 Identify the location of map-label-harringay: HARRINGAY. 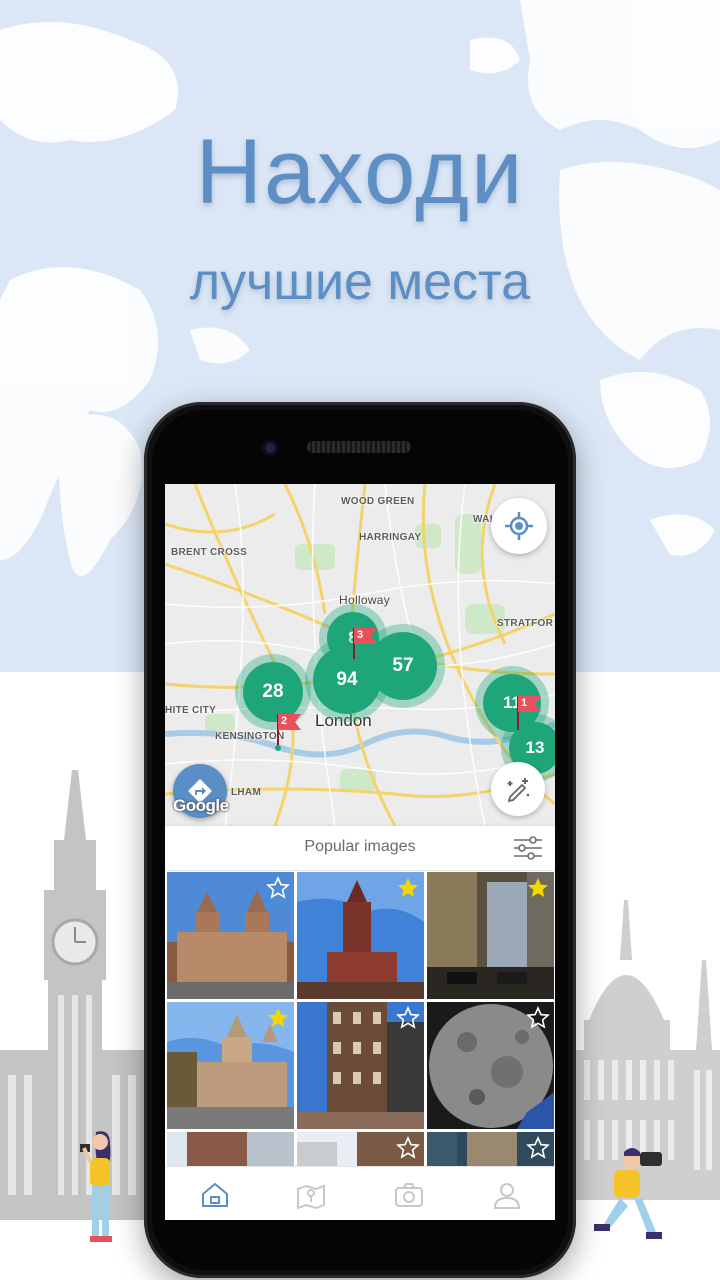
(390, 537).